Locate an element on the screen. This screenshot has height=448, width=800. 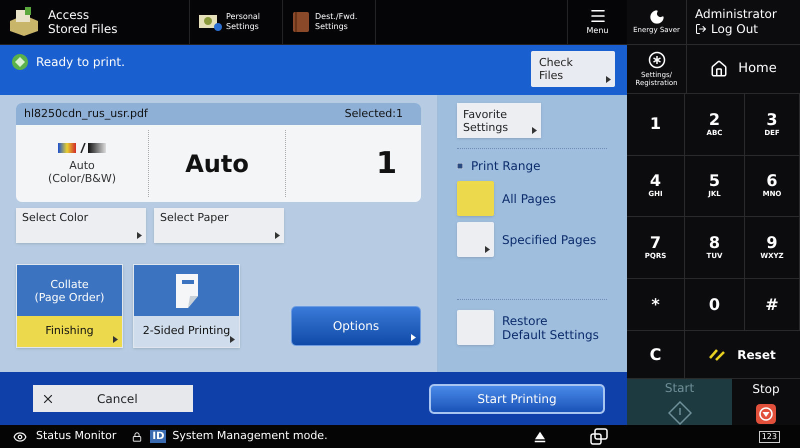
range-option-label: Specified Pages is located at coordinates (549, 240).